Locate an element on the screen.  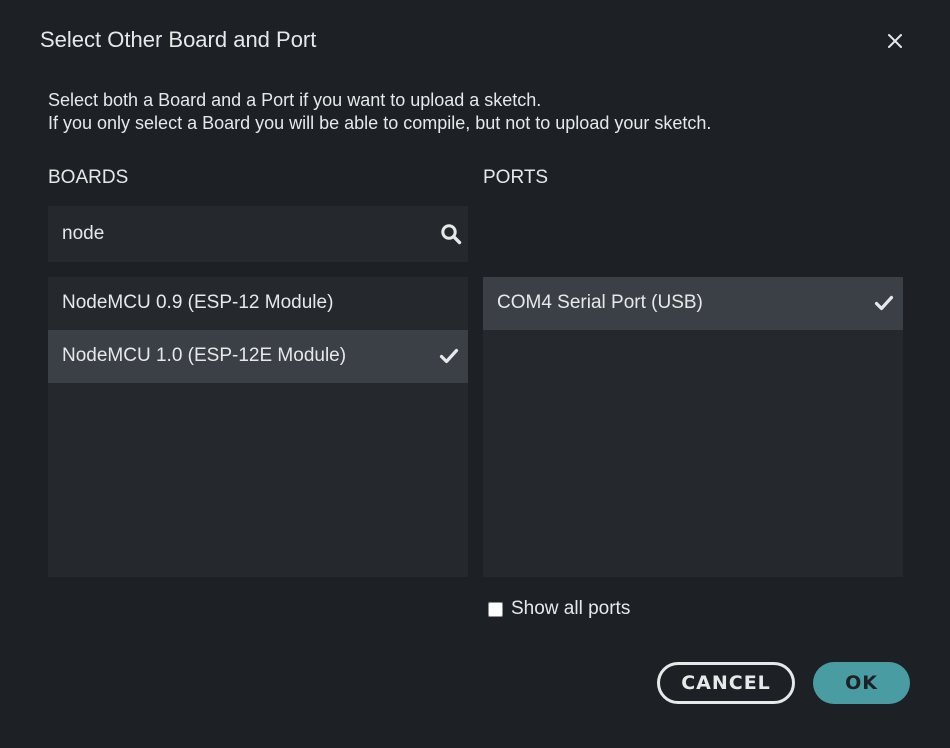
cancel-button: CANCEL is located at coordinates (726, 683).